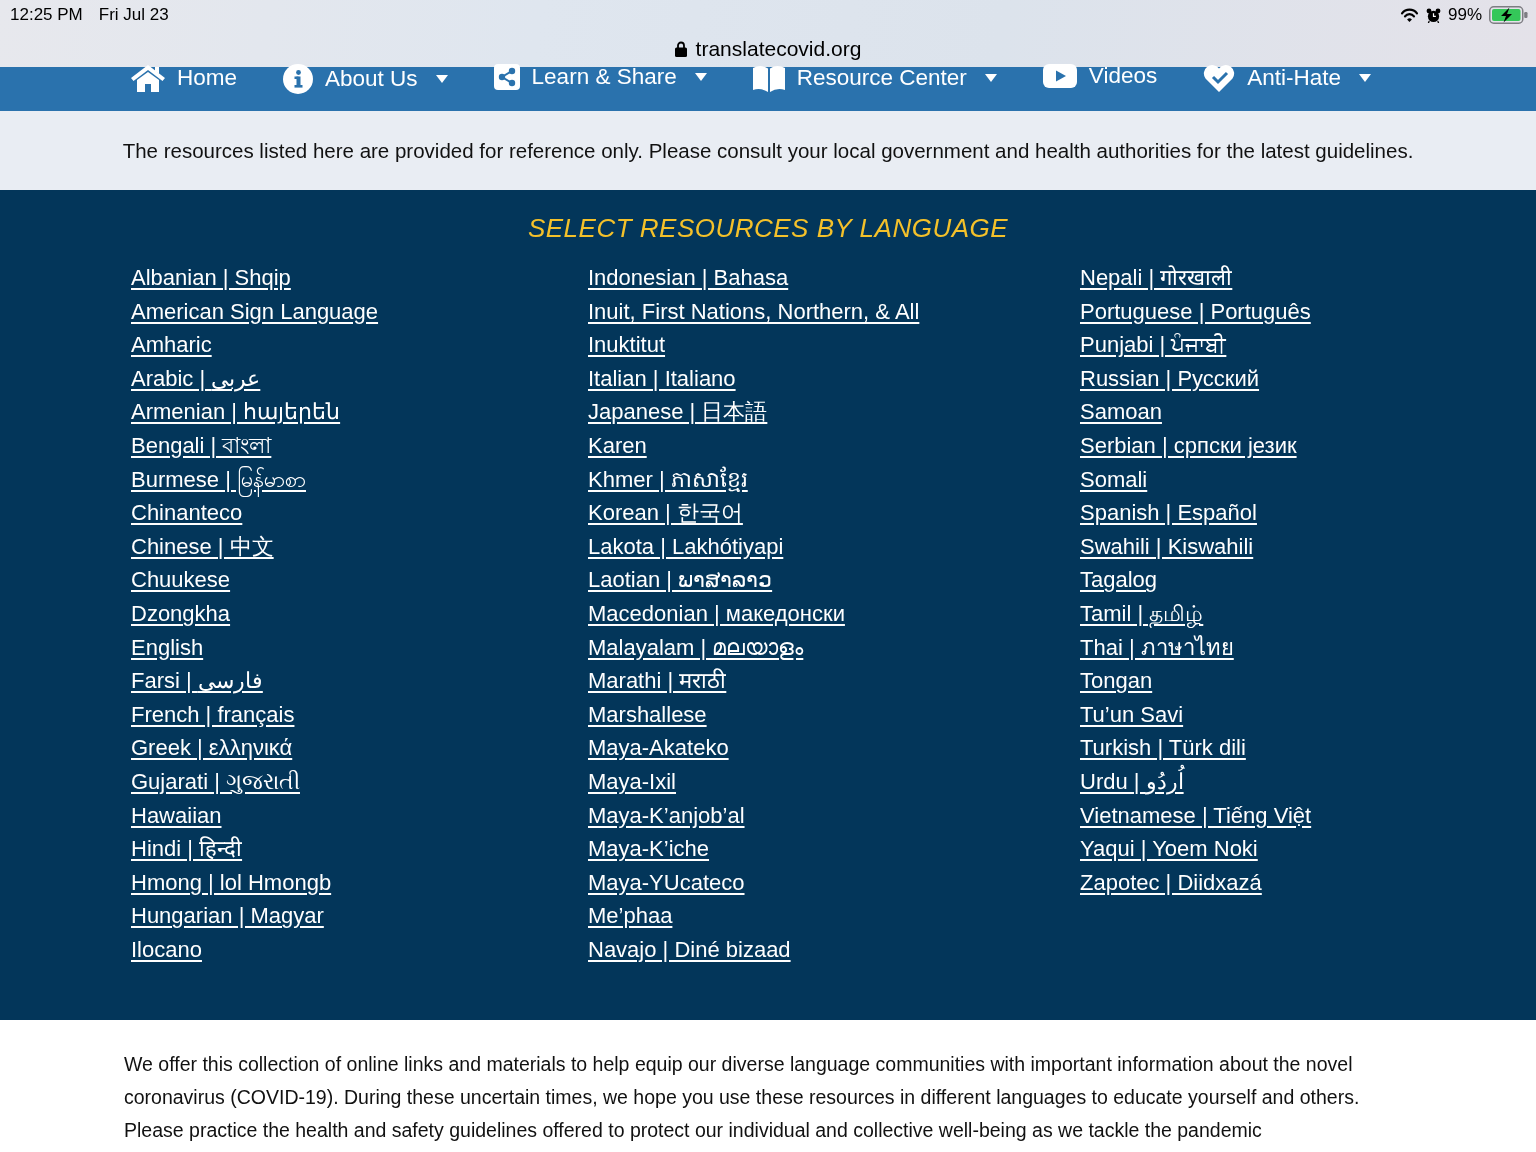 Image resolution: width=1536 pixels, height=1152 pixels. Describe the element at coordinates (133, 15) in the screenshot. I see `status-date: Fri Jul 23` at that location.